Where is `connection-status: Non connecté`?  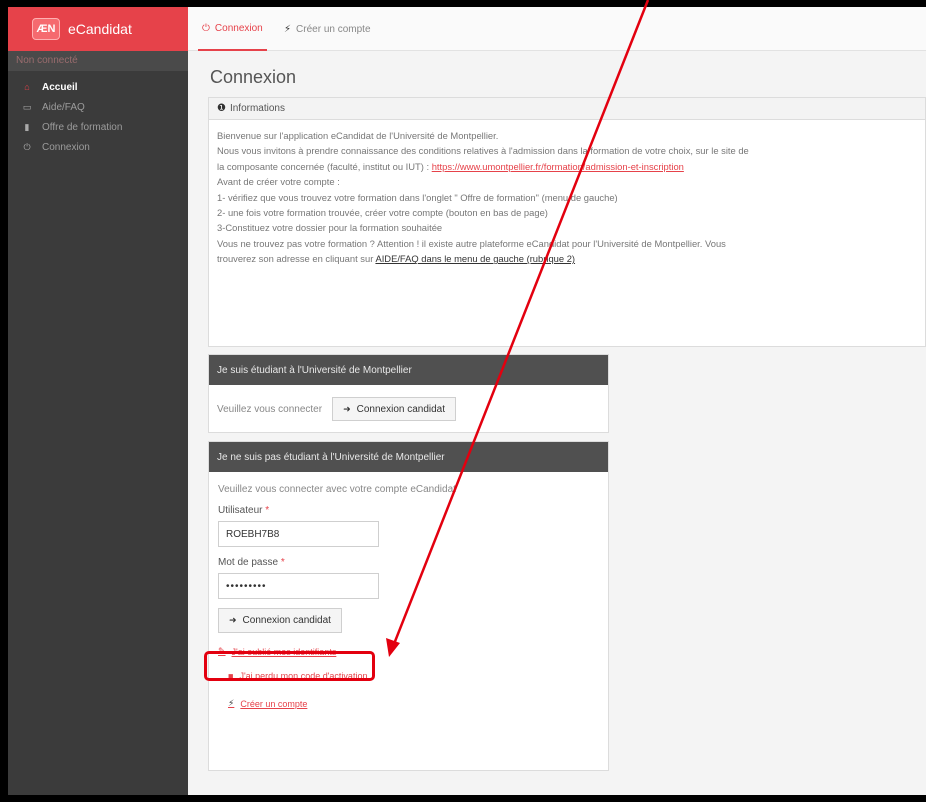 connection-status: Non connecté is located at coordinates (98, 61).